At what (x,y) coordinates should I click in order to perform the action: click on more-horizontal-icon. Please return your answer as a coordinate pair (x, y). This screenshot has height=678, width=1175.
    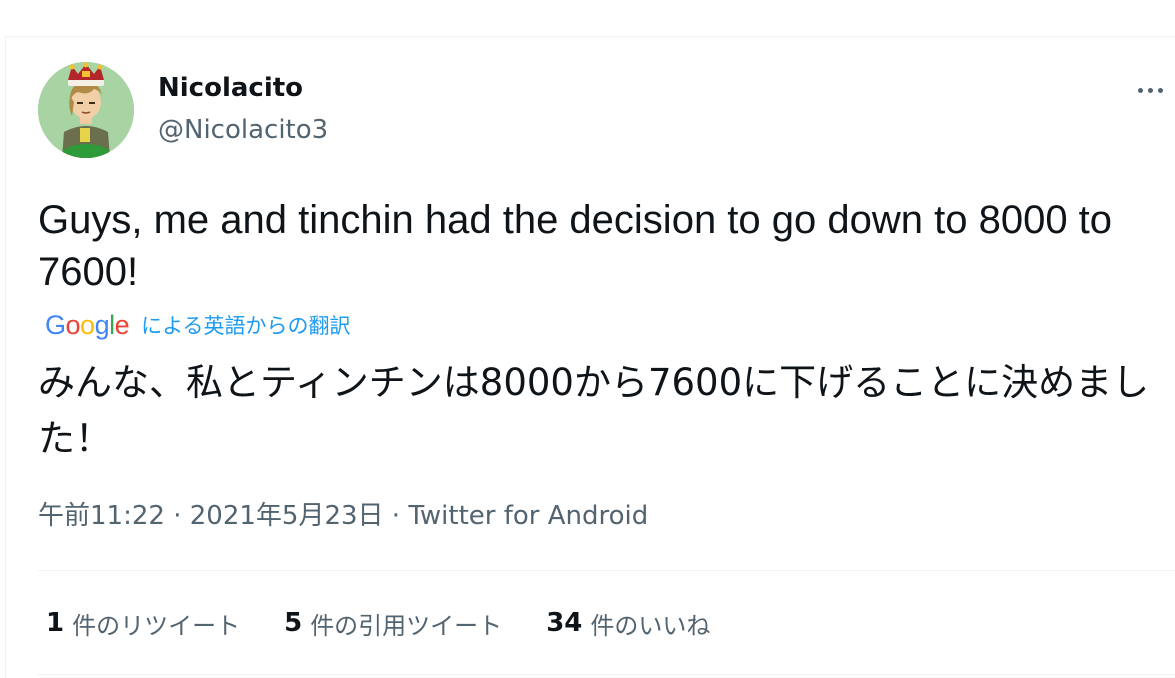
    Looking at the image, I should click on (1140, 90).